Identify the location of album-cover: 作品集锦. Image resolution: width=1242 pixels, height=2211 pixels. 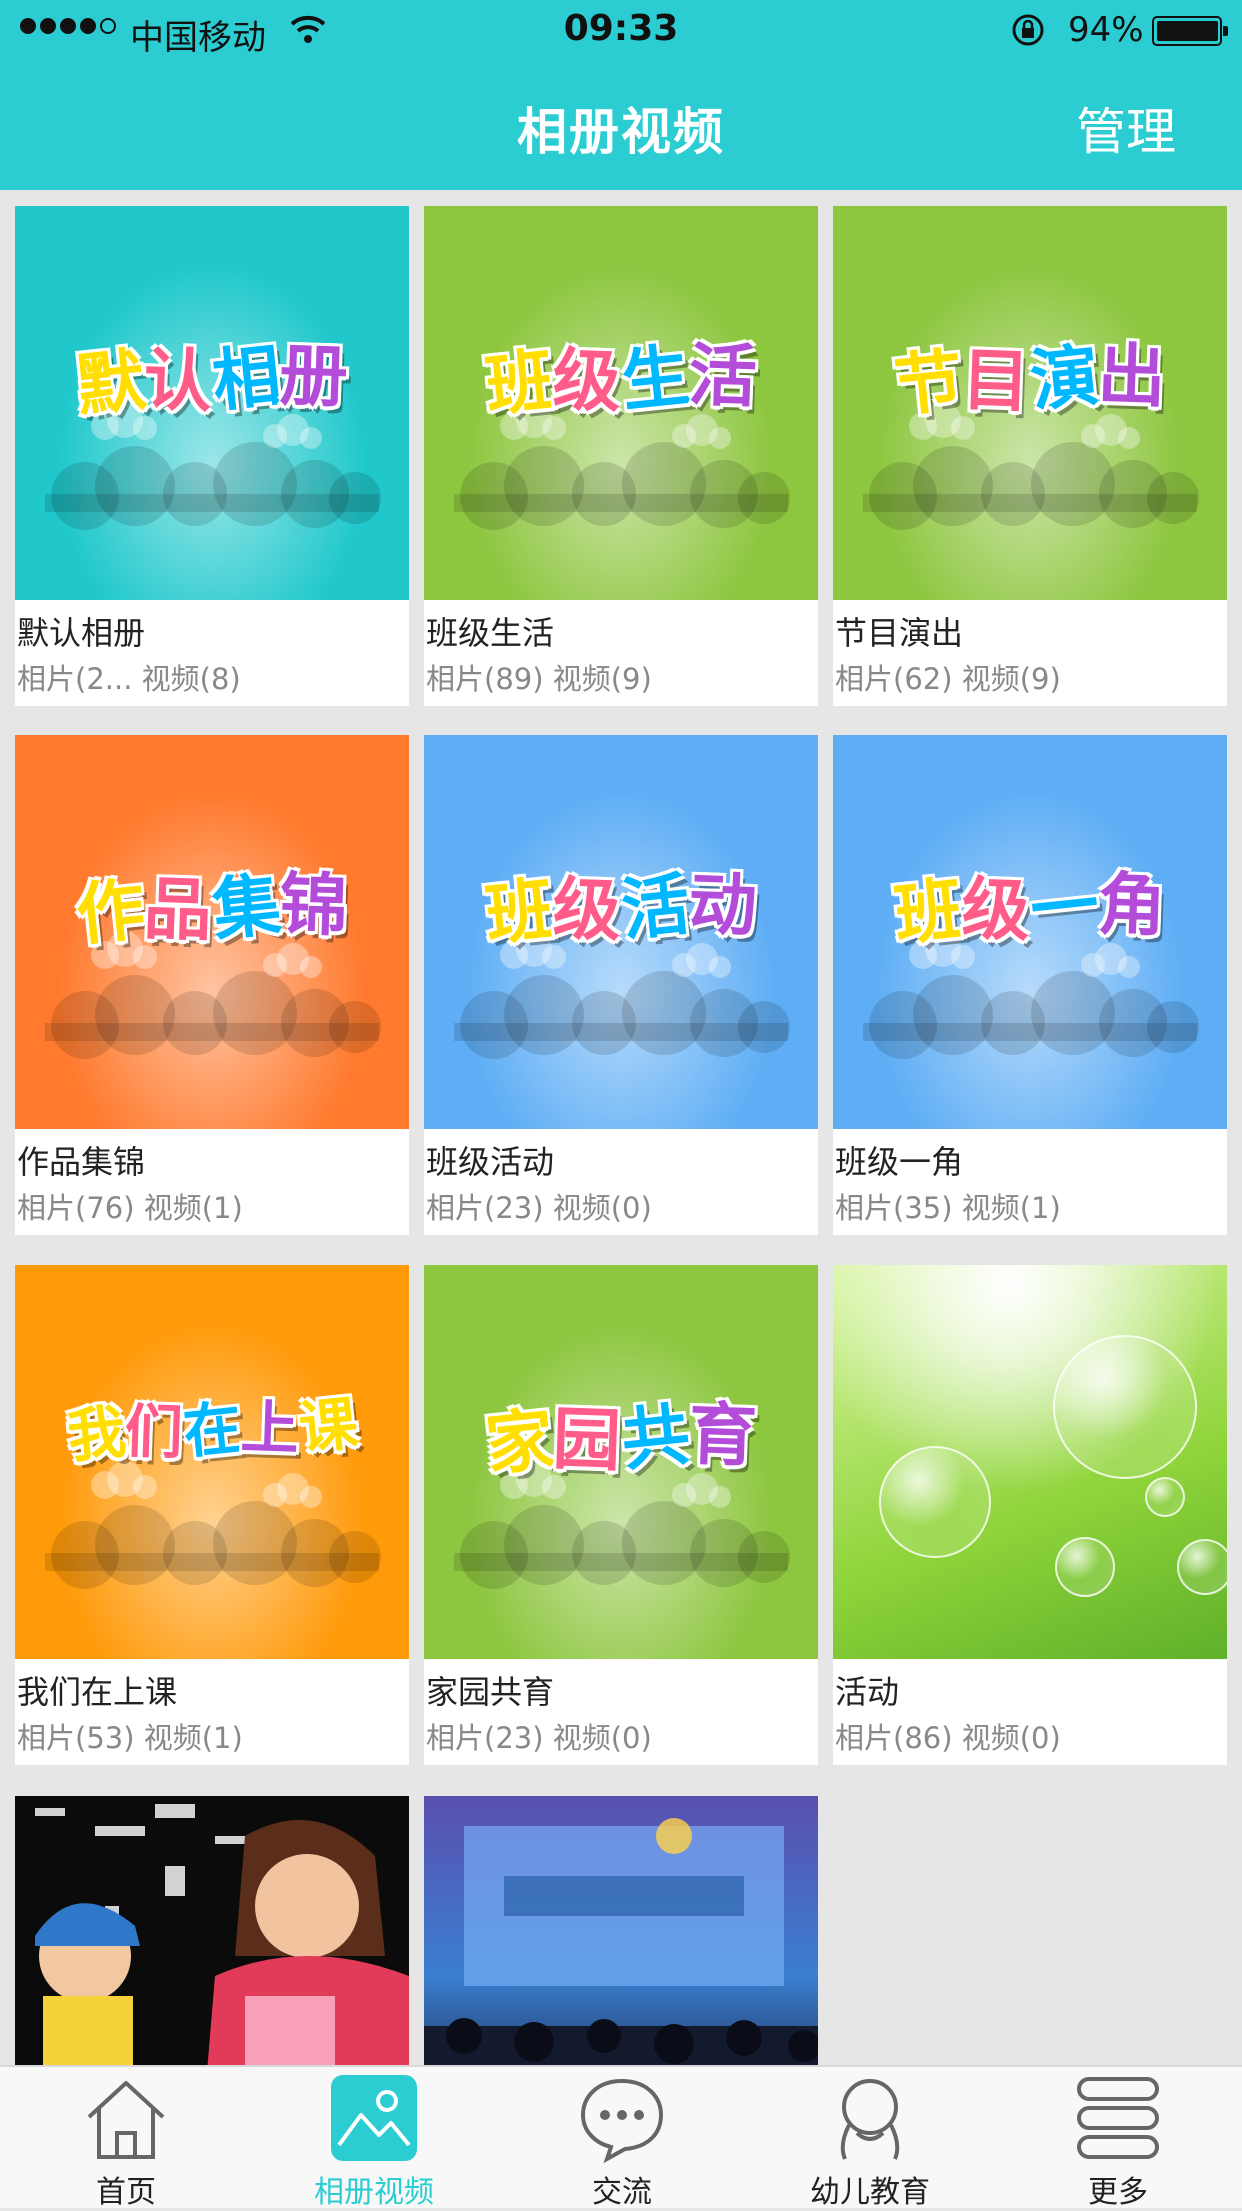
(212, 932).